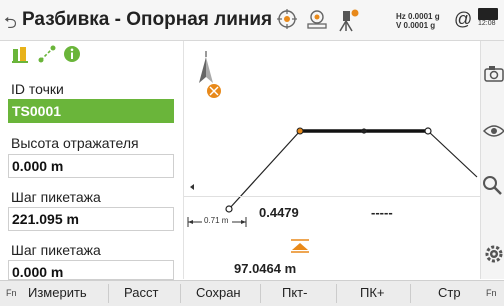 The height and width of the screenshot is (306, 504). I want to click on back-icon: ⮌, so click(10, 25).